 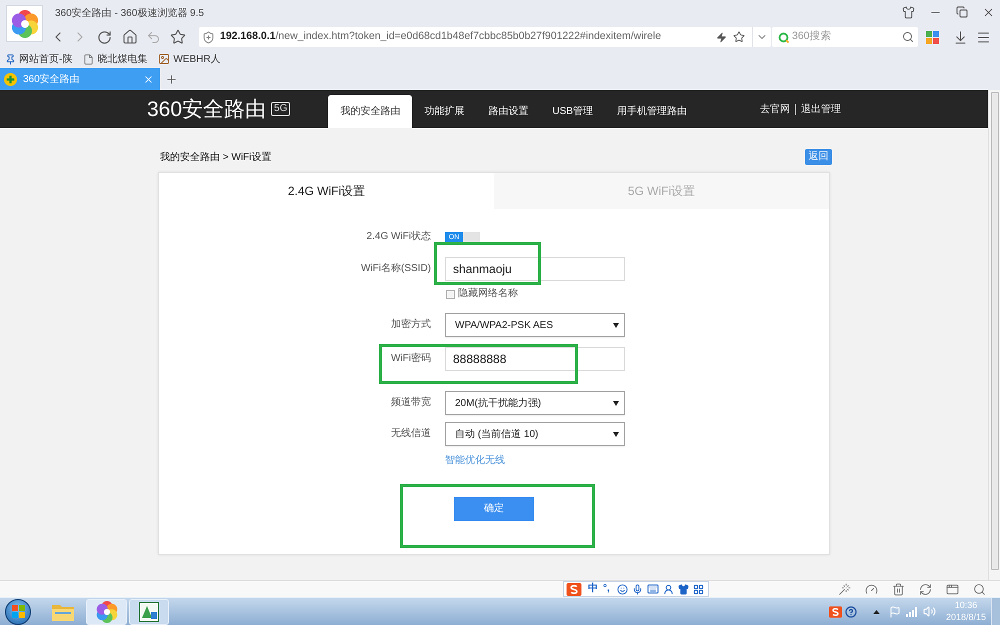 What do you see at coordinates (171, 79) in the screenshot?
I see `new-tab-icon` at bounding box center [171, 79].